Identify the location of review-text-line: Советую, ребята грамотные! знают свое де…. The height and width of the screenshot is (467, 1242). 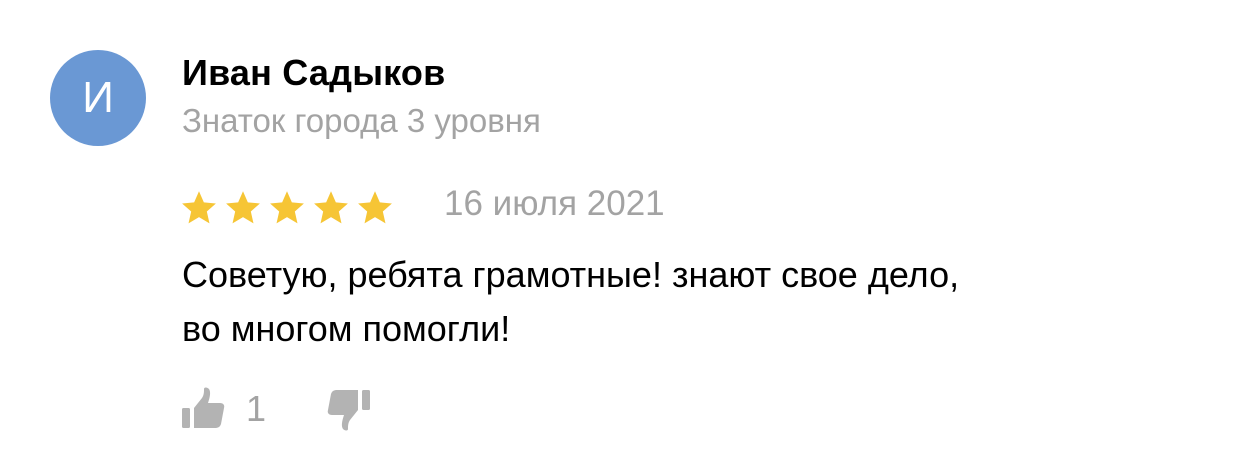
(571, 274).